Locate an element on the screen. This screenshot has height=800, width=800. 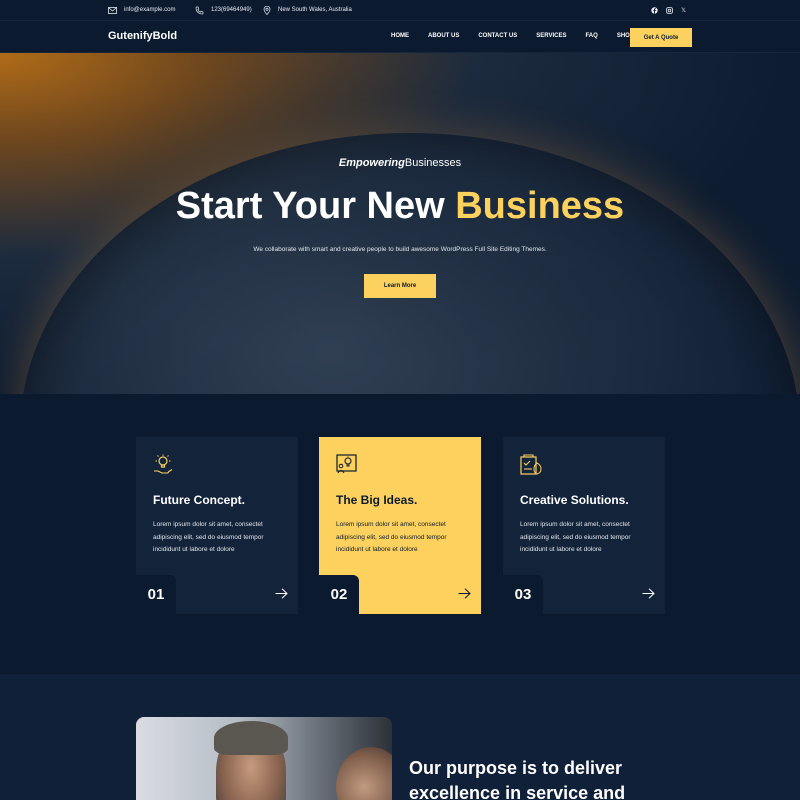
nav-item-about-us: ABOUT US is located at coordinates (443, 36).